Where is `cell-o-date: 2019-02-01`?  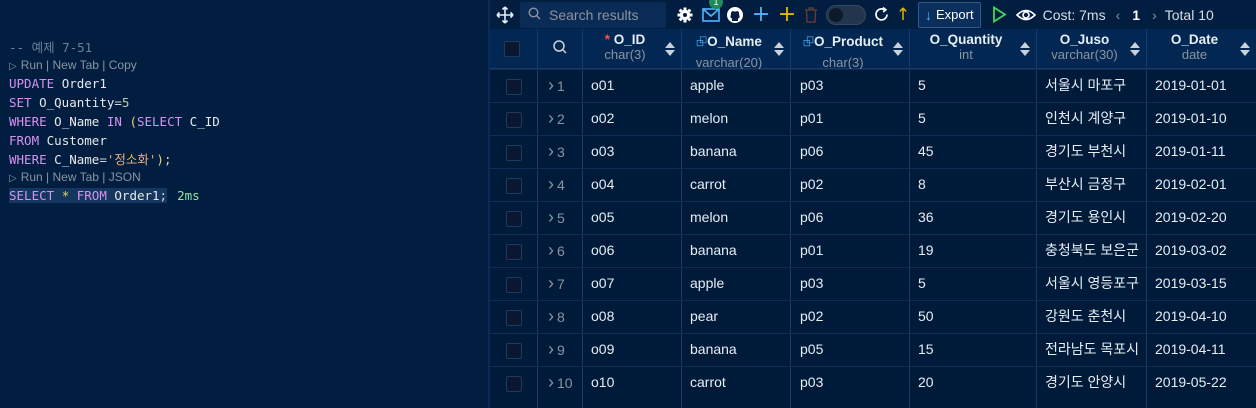
cell-o-date: 2019-02-01 is located at coordinates (1205, 184).